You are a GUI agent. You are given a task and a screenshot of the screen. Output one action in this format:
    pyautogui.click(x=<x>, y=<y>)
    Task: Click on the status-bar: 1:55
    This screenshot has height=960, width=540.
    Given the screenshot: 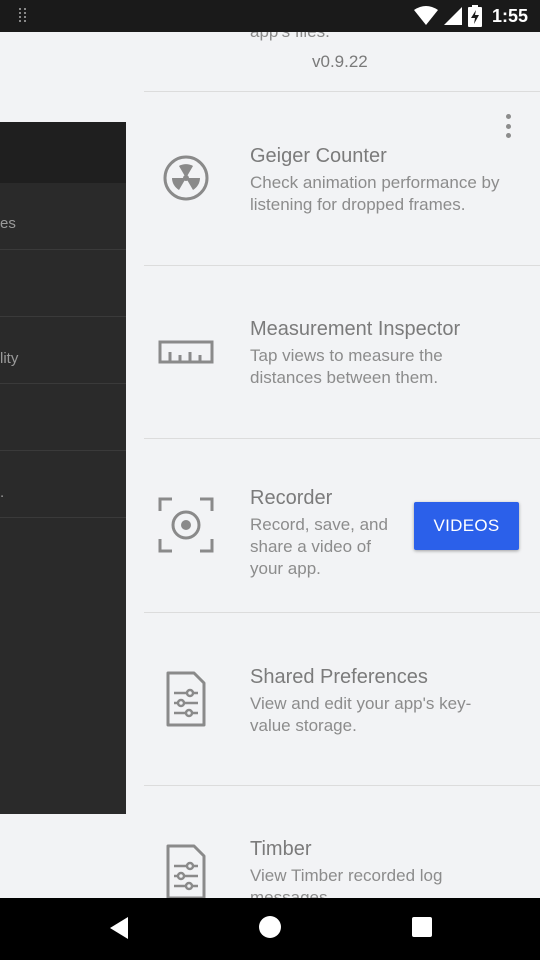 What is the action you would take?
    pyautogui.click(x=270, y=16)
    